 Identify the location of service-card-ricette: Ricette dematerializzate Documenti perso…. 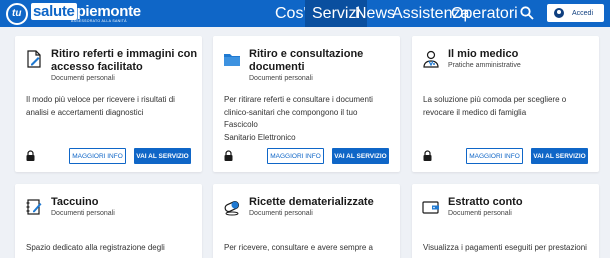
(306, 221).